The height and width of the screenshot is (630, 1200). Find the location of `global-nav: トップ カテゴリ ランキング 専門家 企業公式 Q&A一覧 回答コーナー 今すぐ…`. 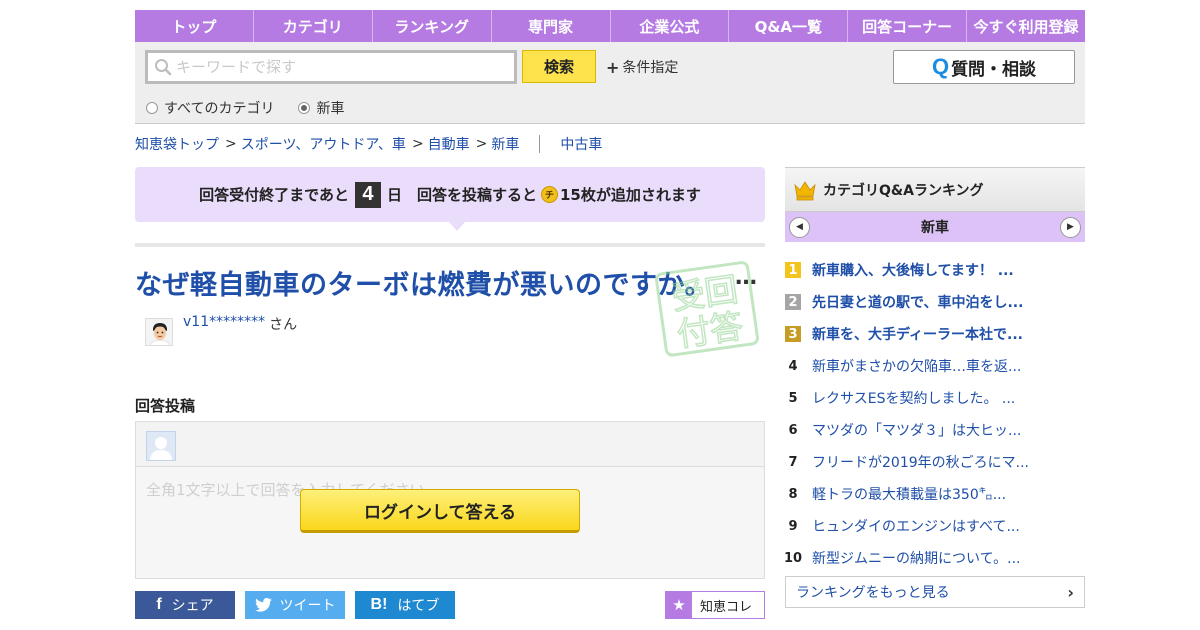

global-nav: トップ カテゴリ ランキング 専門家 企業公式 Q&A一覧 回答コーナー 今すぐ… is located at coordinates (610, 26).